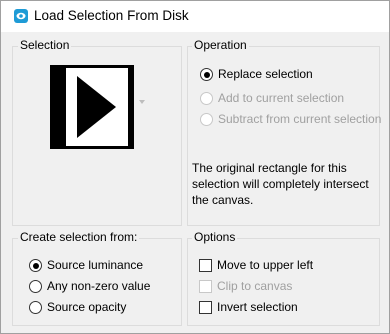 Image resolution: width=390 pixels, height=334 pixels. I want to click on checkbox-label: Clip to canvas, so click(255, 286).